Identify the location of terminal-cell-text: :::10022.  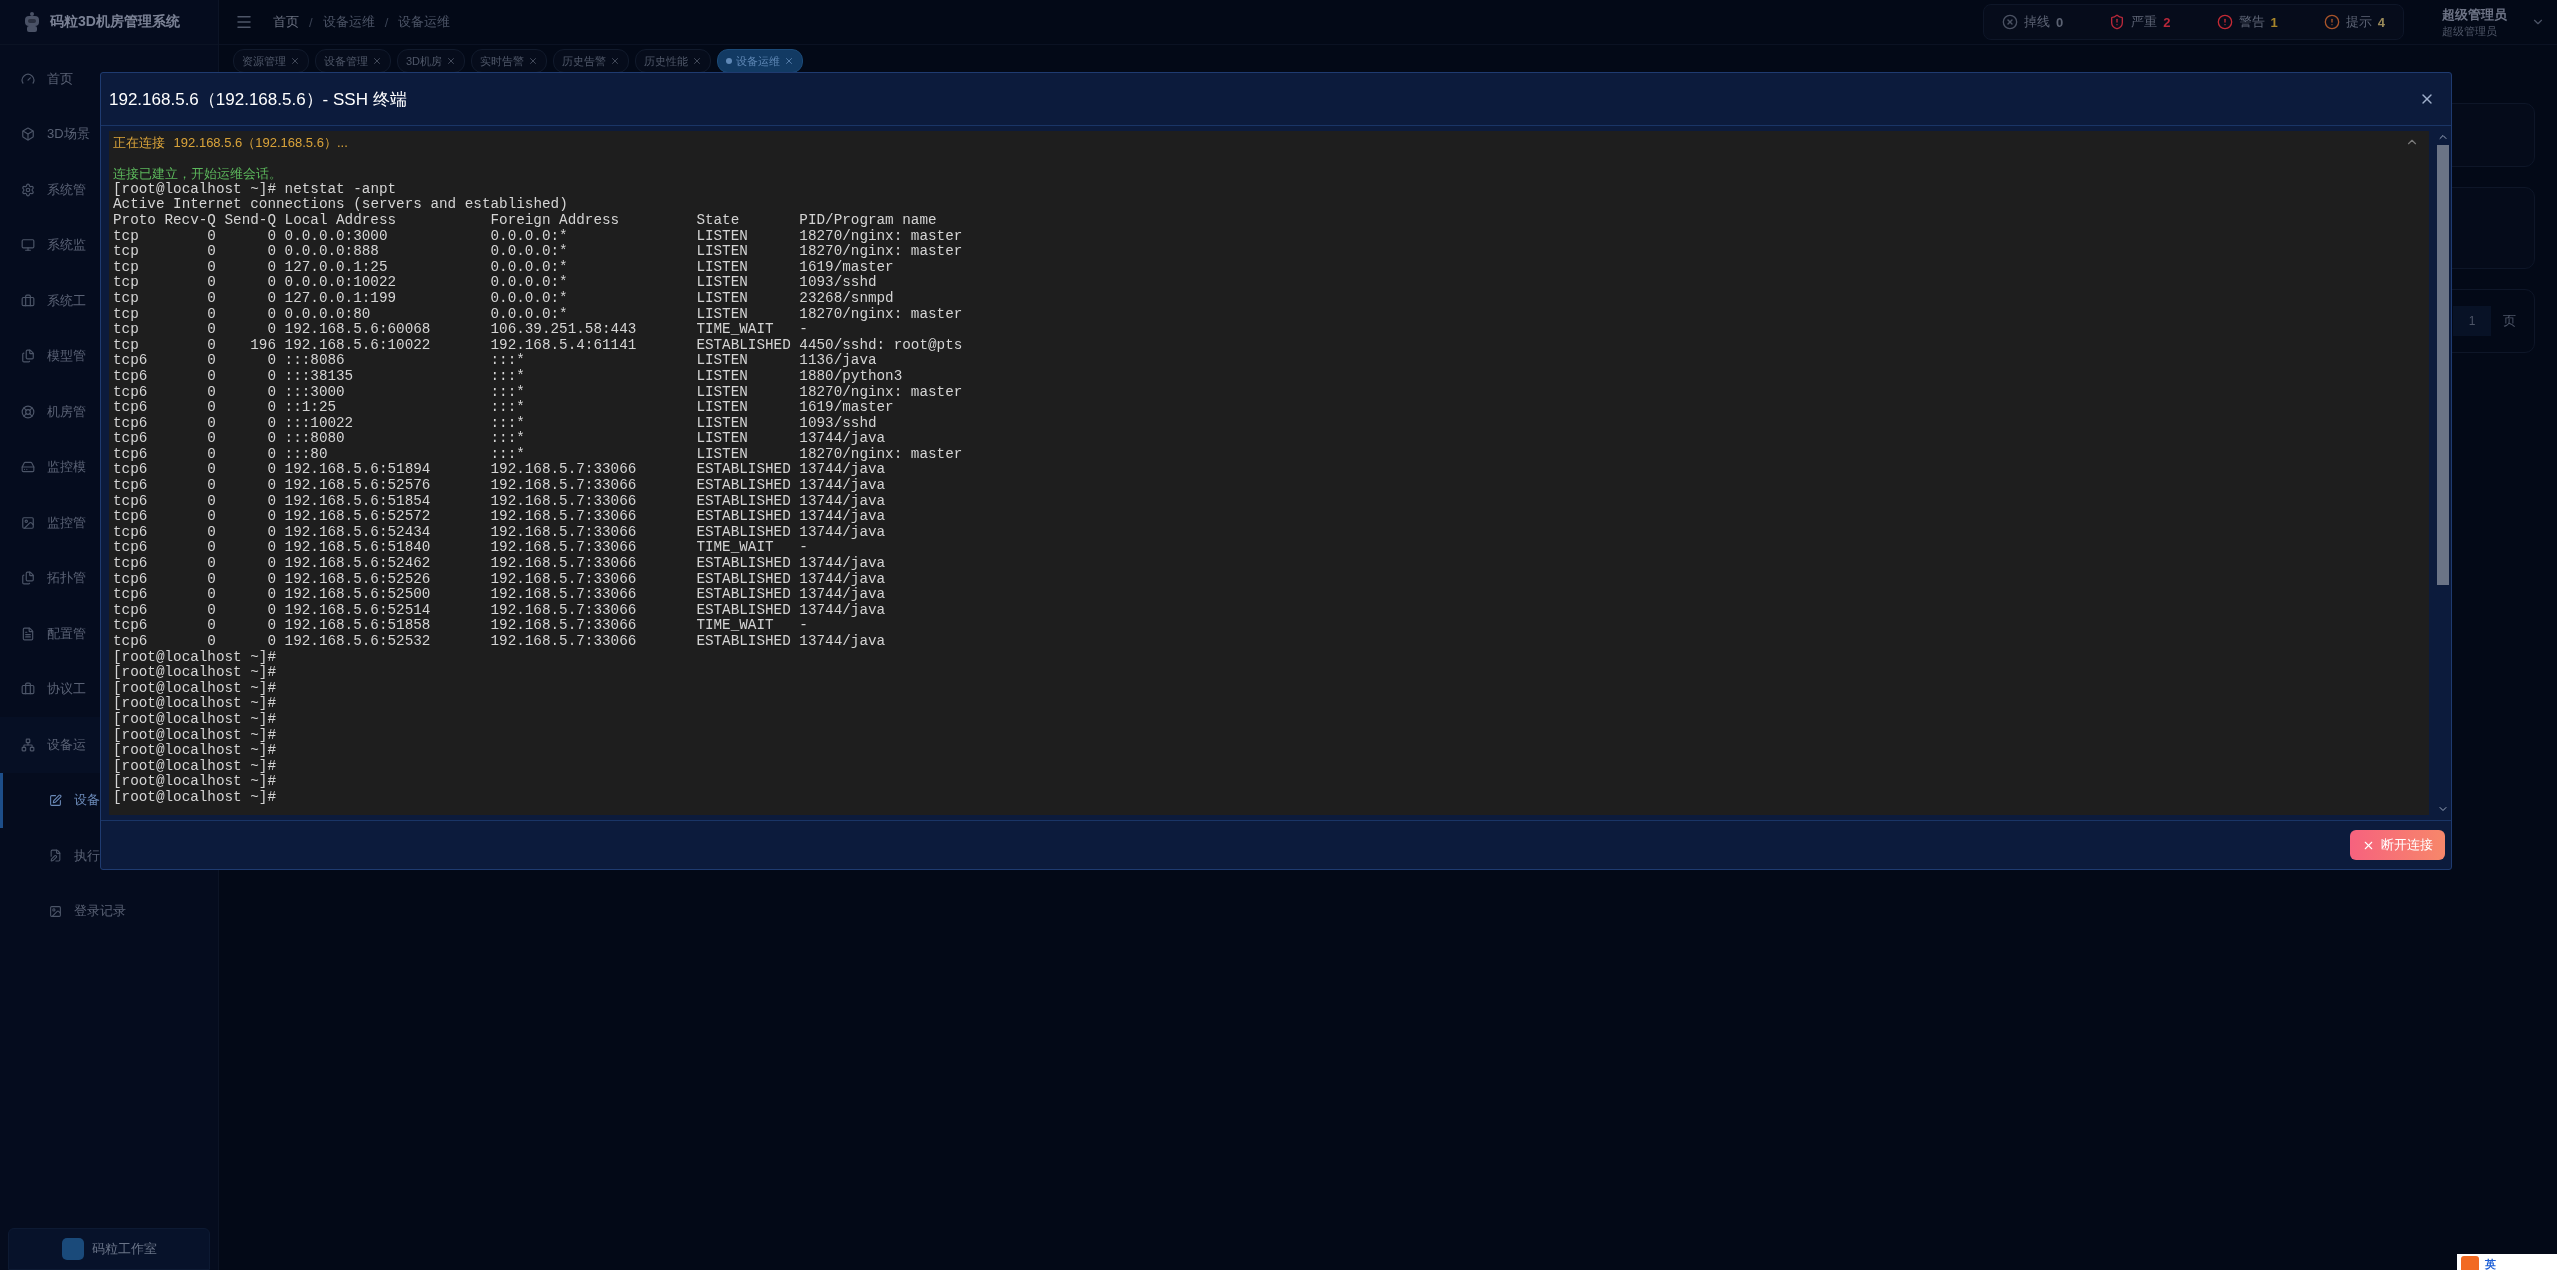
(319, 423).